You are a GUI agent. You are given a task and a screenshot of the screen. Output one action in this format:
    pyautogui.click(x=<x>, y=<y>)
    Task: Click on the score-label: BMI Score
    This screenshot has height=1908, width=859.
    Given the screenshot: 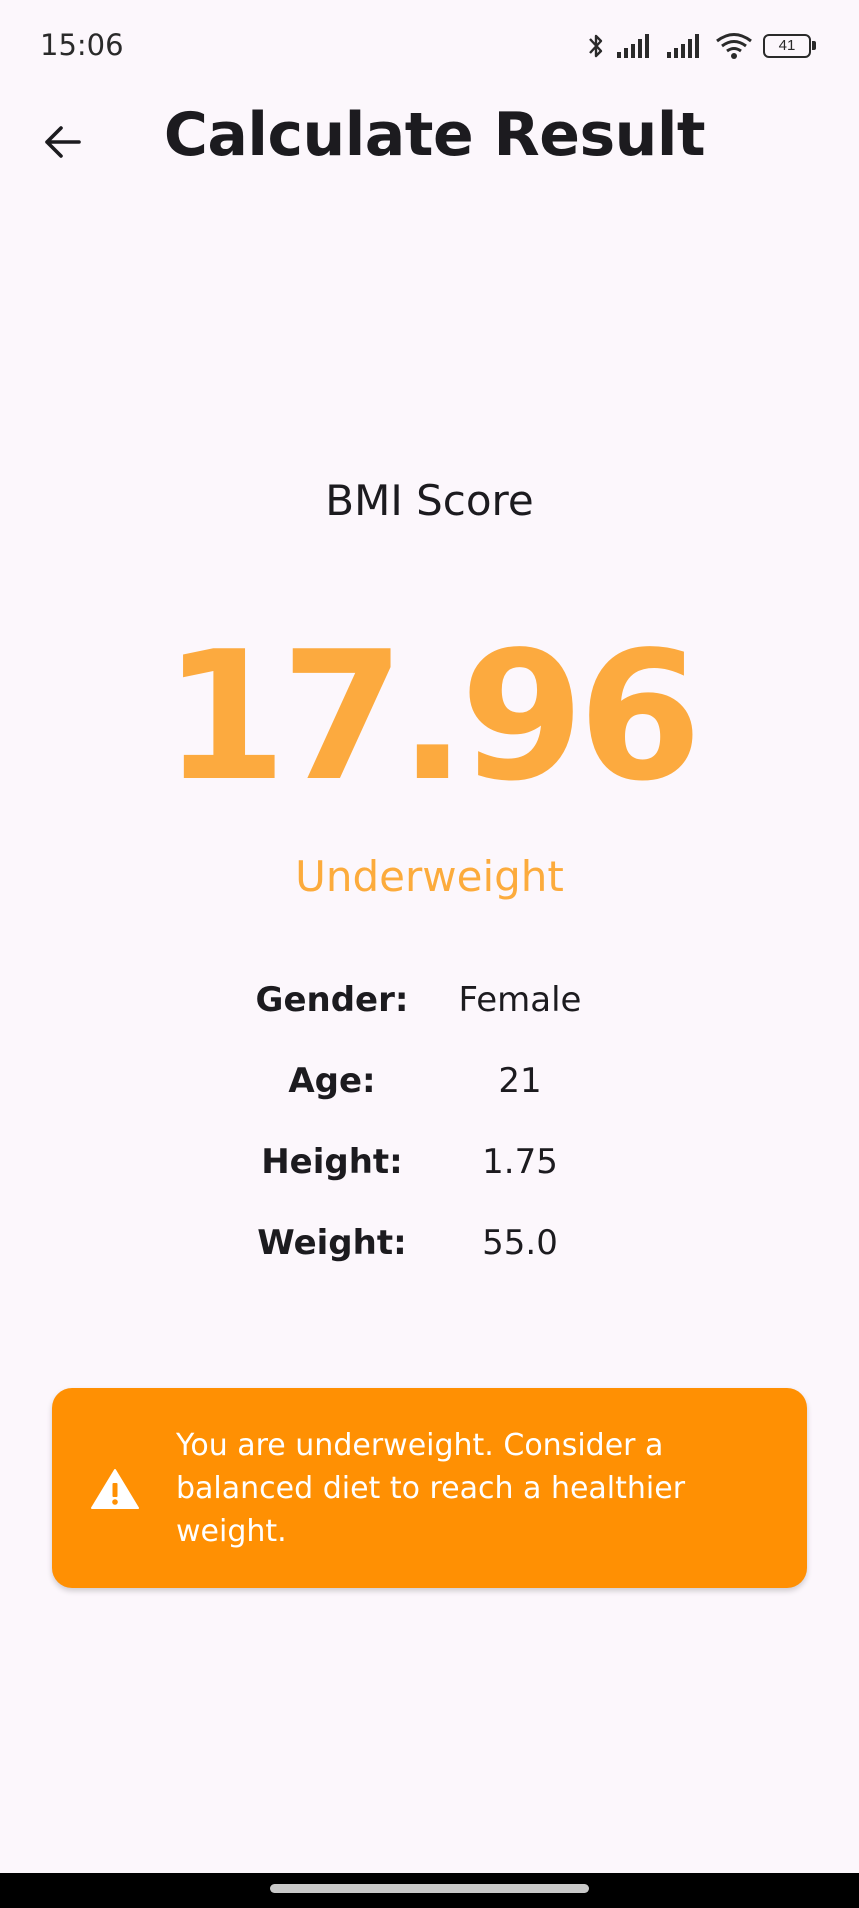 What is the action you would take?
    pyautogui.click(x=429, y=500)
    